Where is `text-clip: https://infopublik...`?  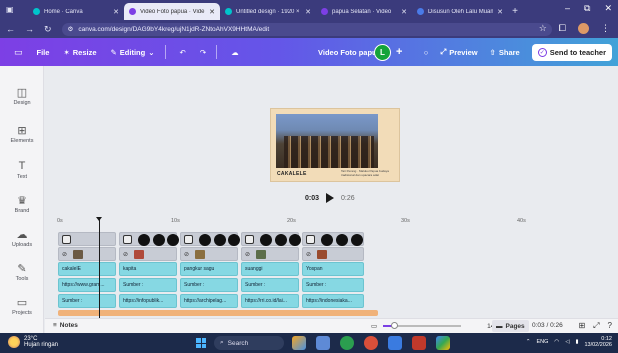
text-clip: https://infopublik... is located at coordinates (148, 301).